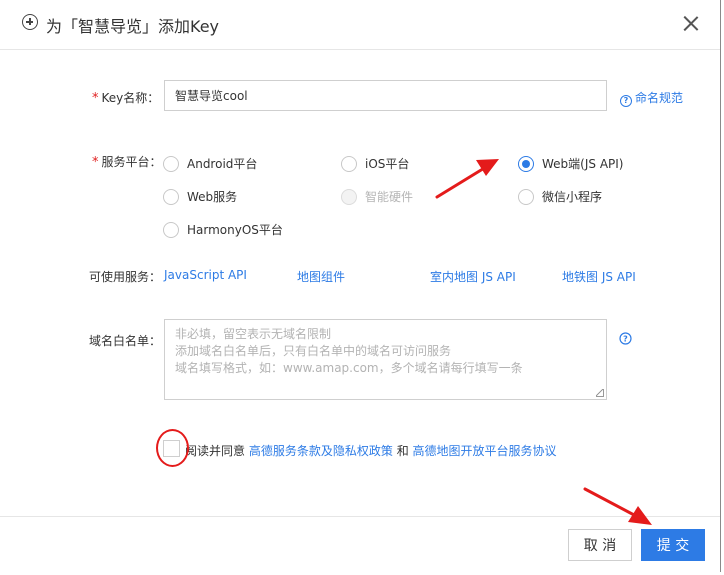 Image resolution: width=724 pixels, height=575 pixels. What do you see at coordinates (360, 25) in the screenshot?
I see `dialog-header: 为「智慧导览」添加Key` at bounding box center [360, 25].